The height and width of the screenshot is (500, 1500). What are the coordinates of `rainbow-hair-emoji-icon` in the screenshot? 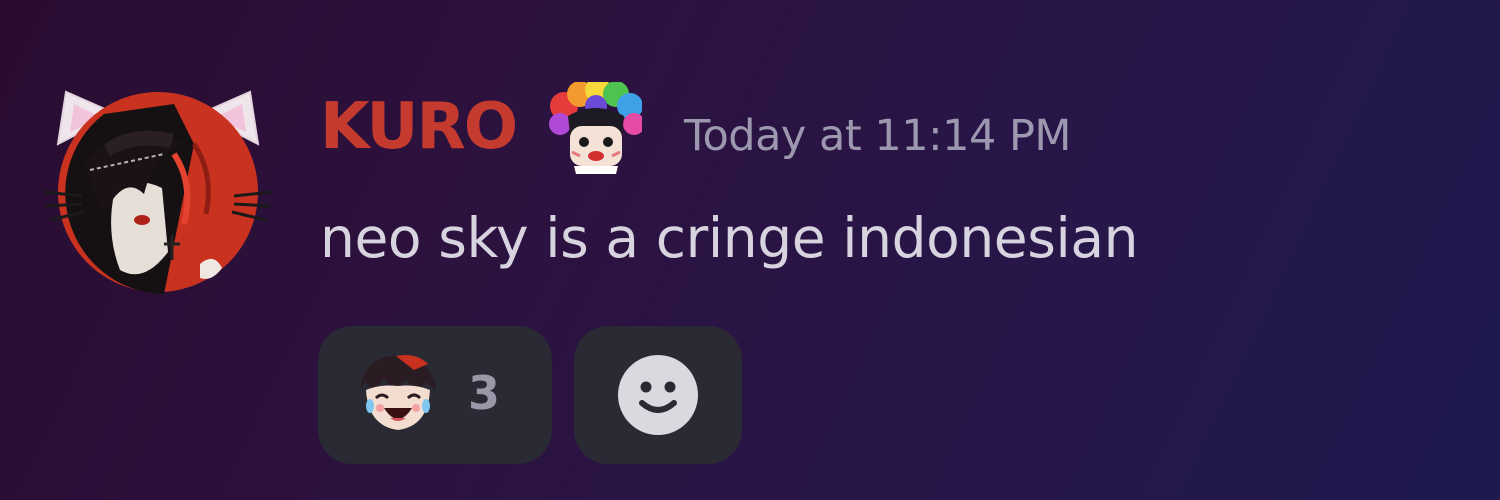 It's located at (595, 128).